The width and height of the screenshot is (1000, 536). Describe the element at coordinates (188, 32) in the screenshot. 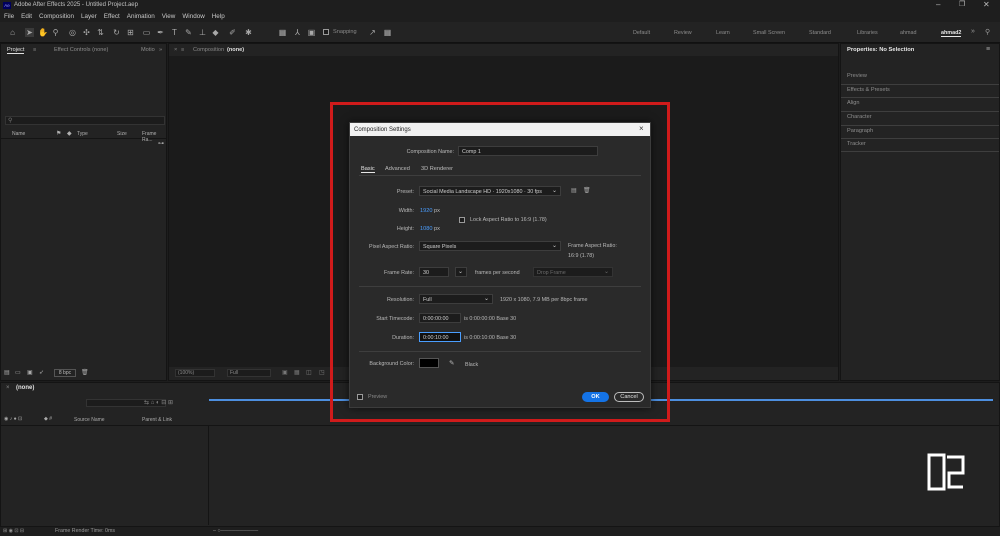

I see `brush-tool-icon: ✎` at that location.